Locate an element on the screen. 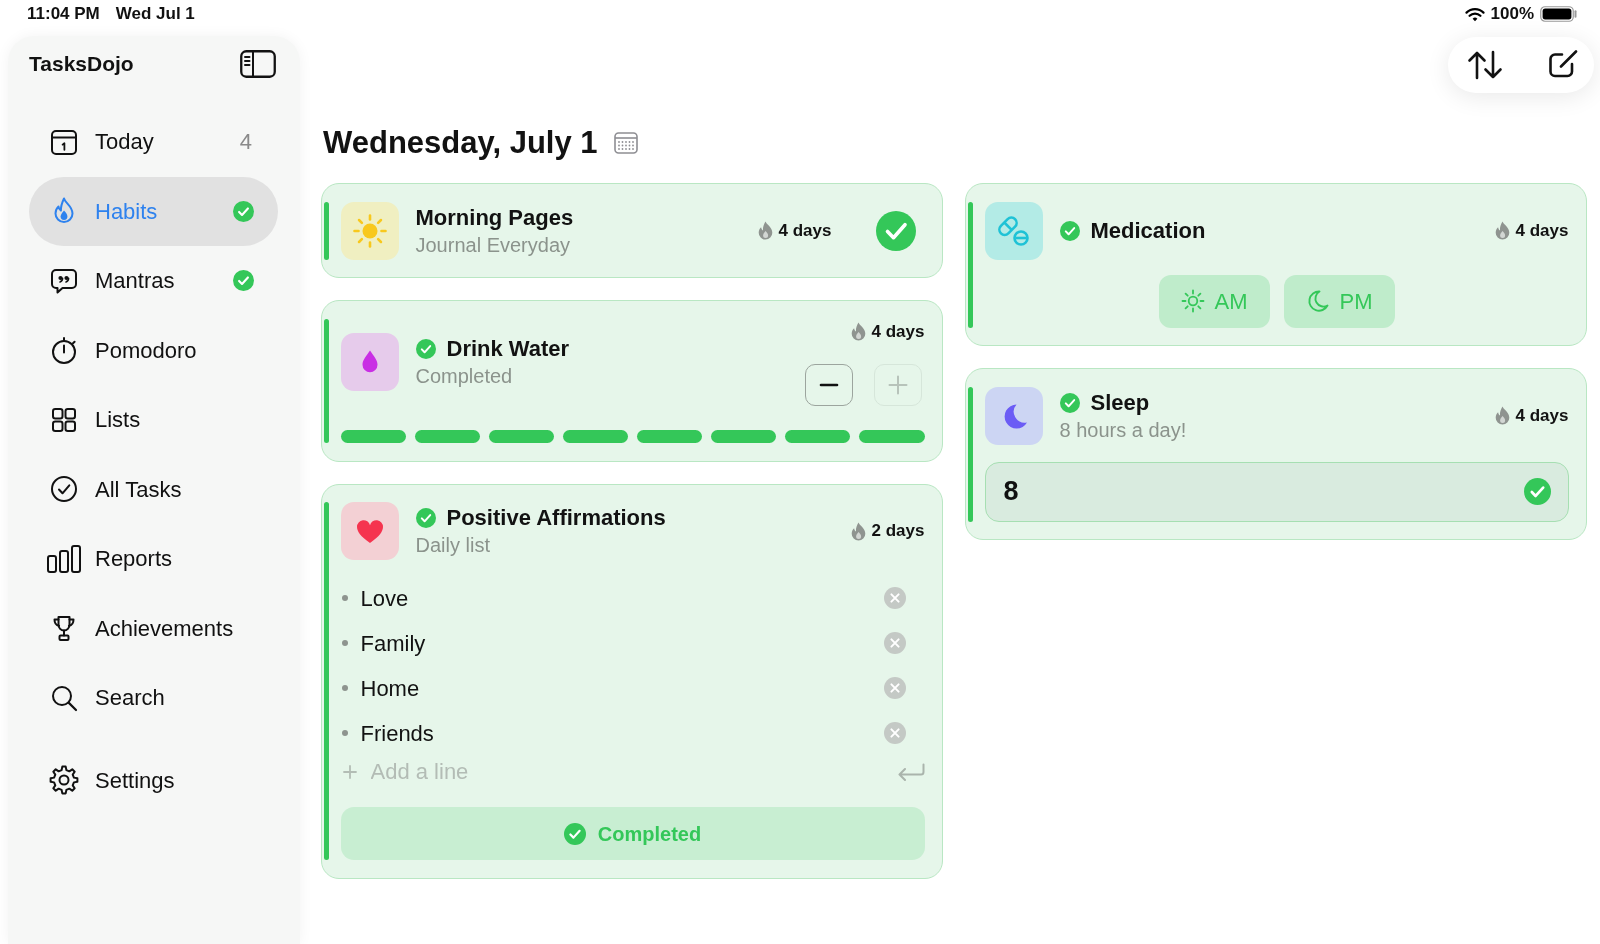 The image size is (1600, 944). return-icon is located at coordinates (910, 771).